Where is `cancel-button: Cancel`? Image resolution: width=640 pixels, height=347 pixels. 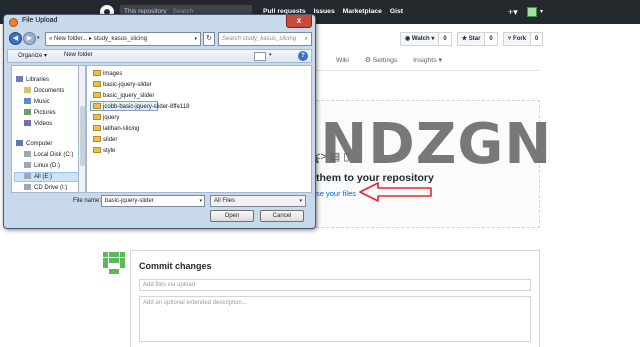
cancel-button: Cancel is located at coordinates (282, 216).